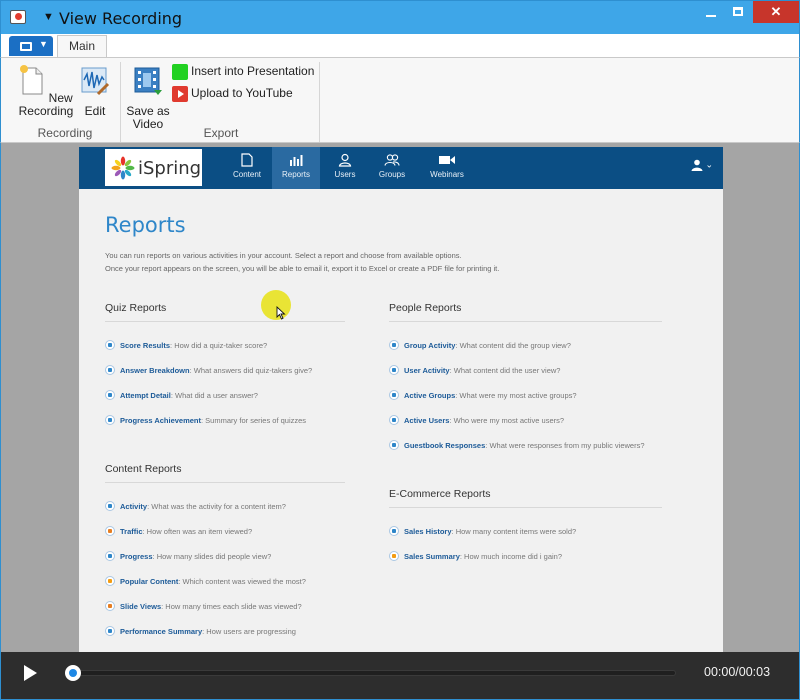 The image size is (800, 700). Describe the element at coordinates (738, 12) in the screenshot. I see `maximize-button` at that location.